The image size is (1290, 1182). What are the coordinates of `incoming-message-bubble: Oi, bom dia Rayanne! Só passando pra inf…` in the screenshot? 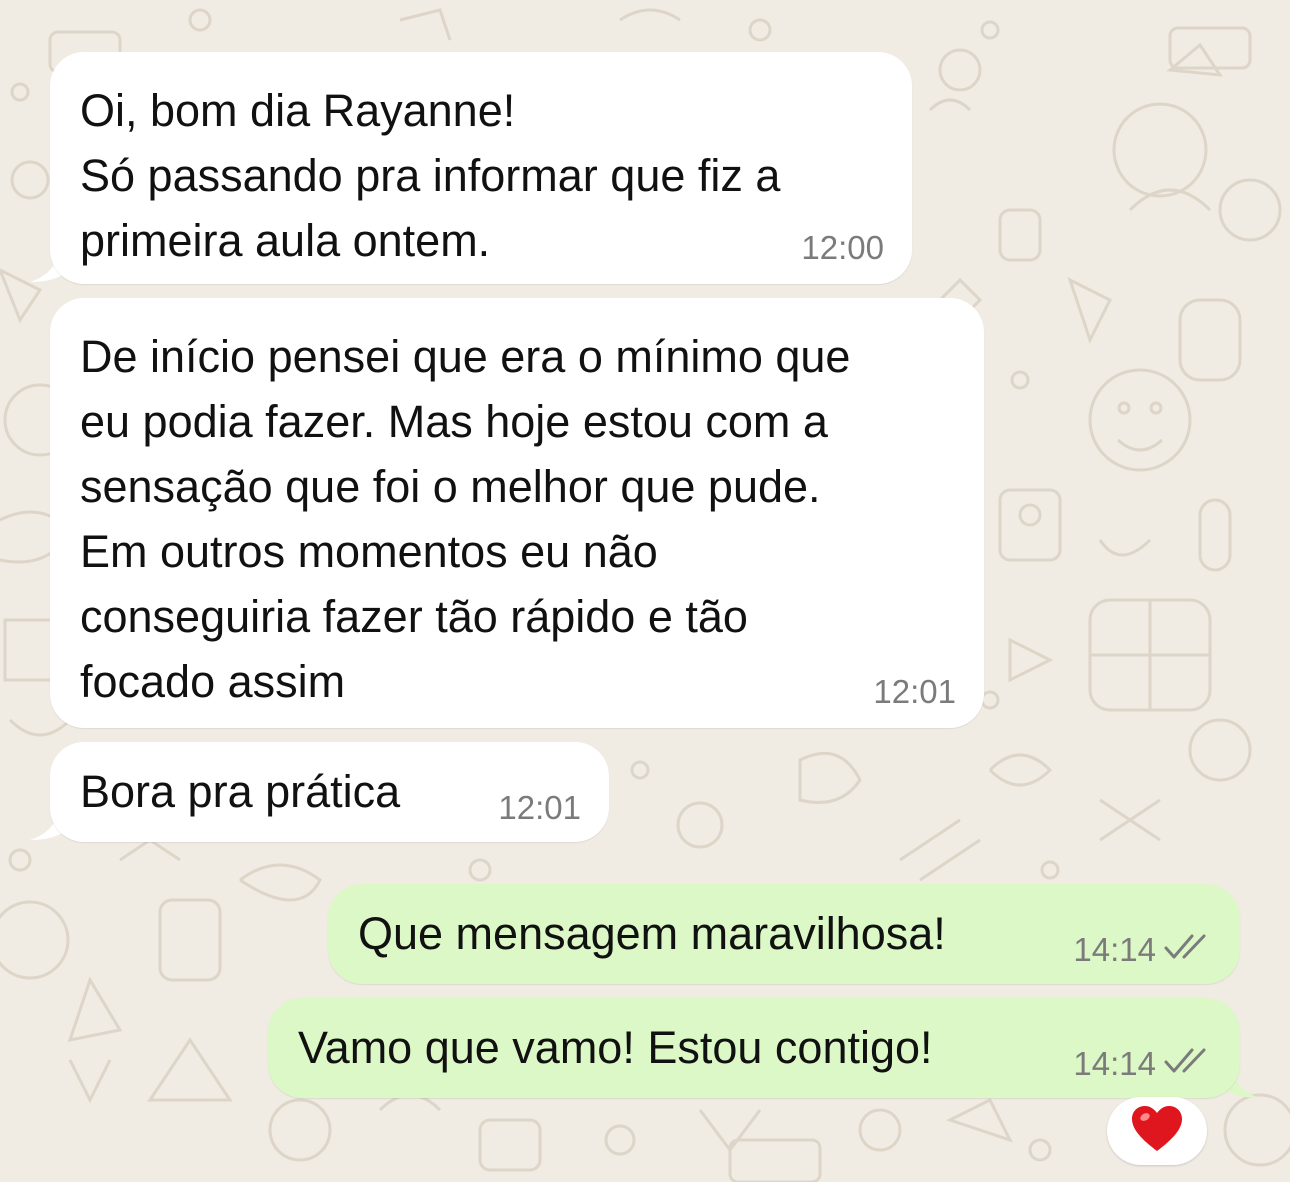 It's located at (481, 168).